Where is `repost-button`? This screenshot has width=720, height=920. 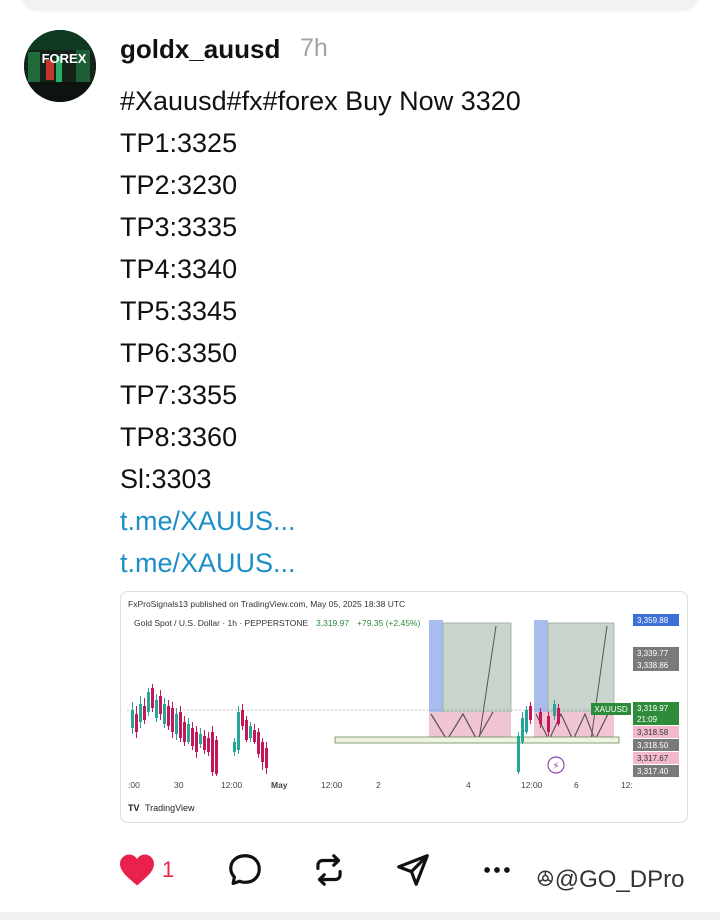 repost-button is located at coordinates (329, 870).